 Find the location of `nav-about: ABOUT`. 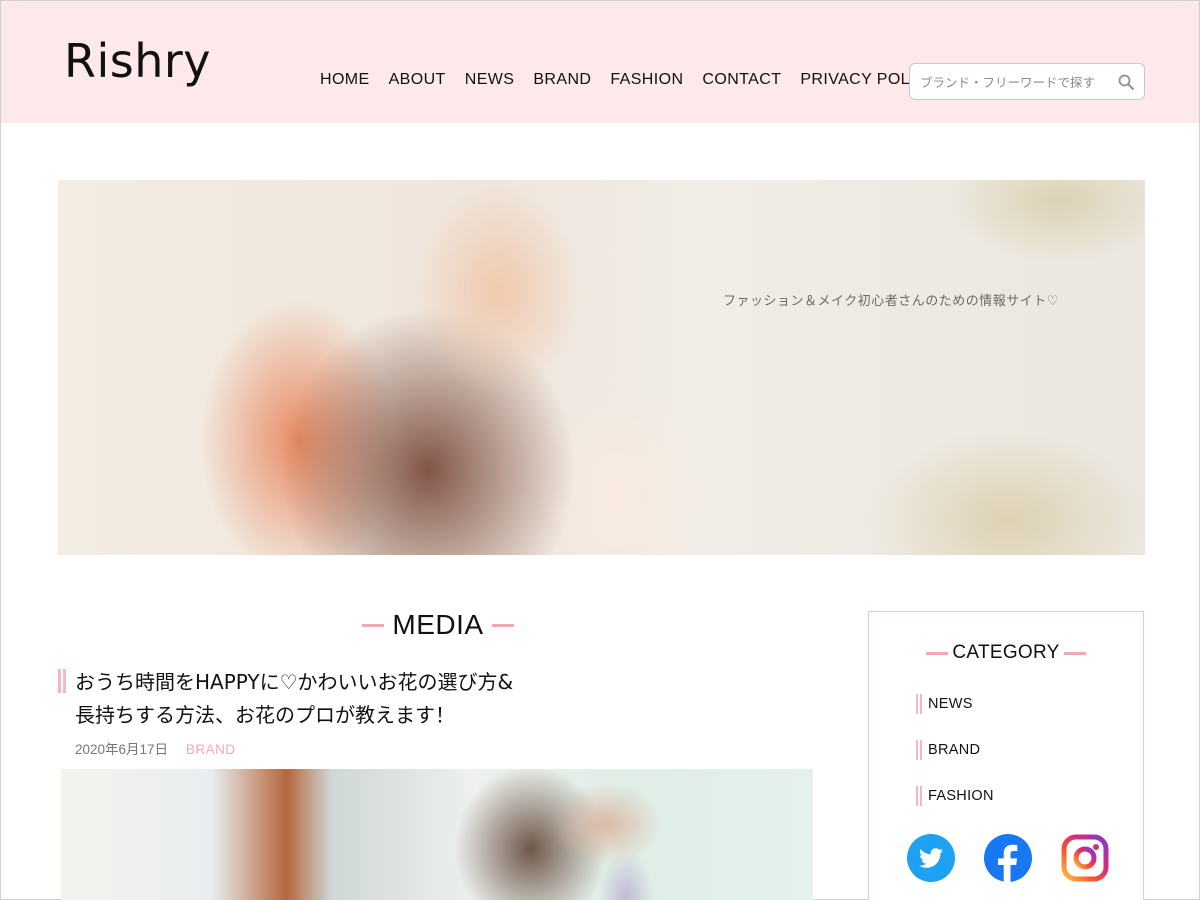

nav-about: ABOUT is located at coordinates (417, 80).